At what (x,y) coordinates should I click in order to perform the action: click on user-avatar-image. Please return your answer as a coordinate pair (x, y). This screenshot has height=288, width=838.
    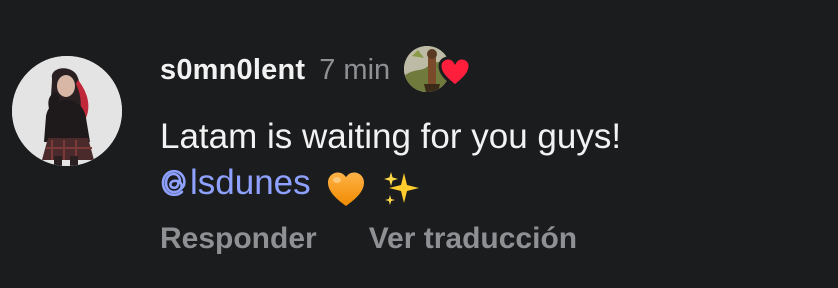
    Looking at the image, I should click on (67, 111).